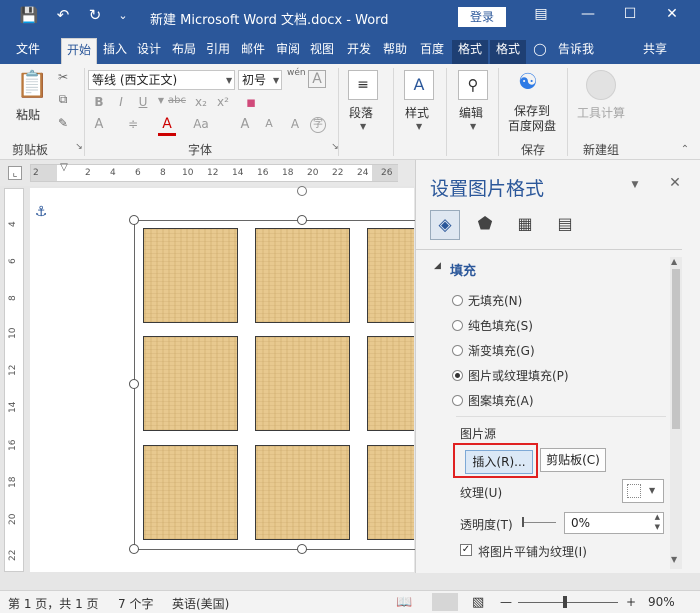 The image size is (700, 613). I want to click on scroll-thumb, so click(676, 349).